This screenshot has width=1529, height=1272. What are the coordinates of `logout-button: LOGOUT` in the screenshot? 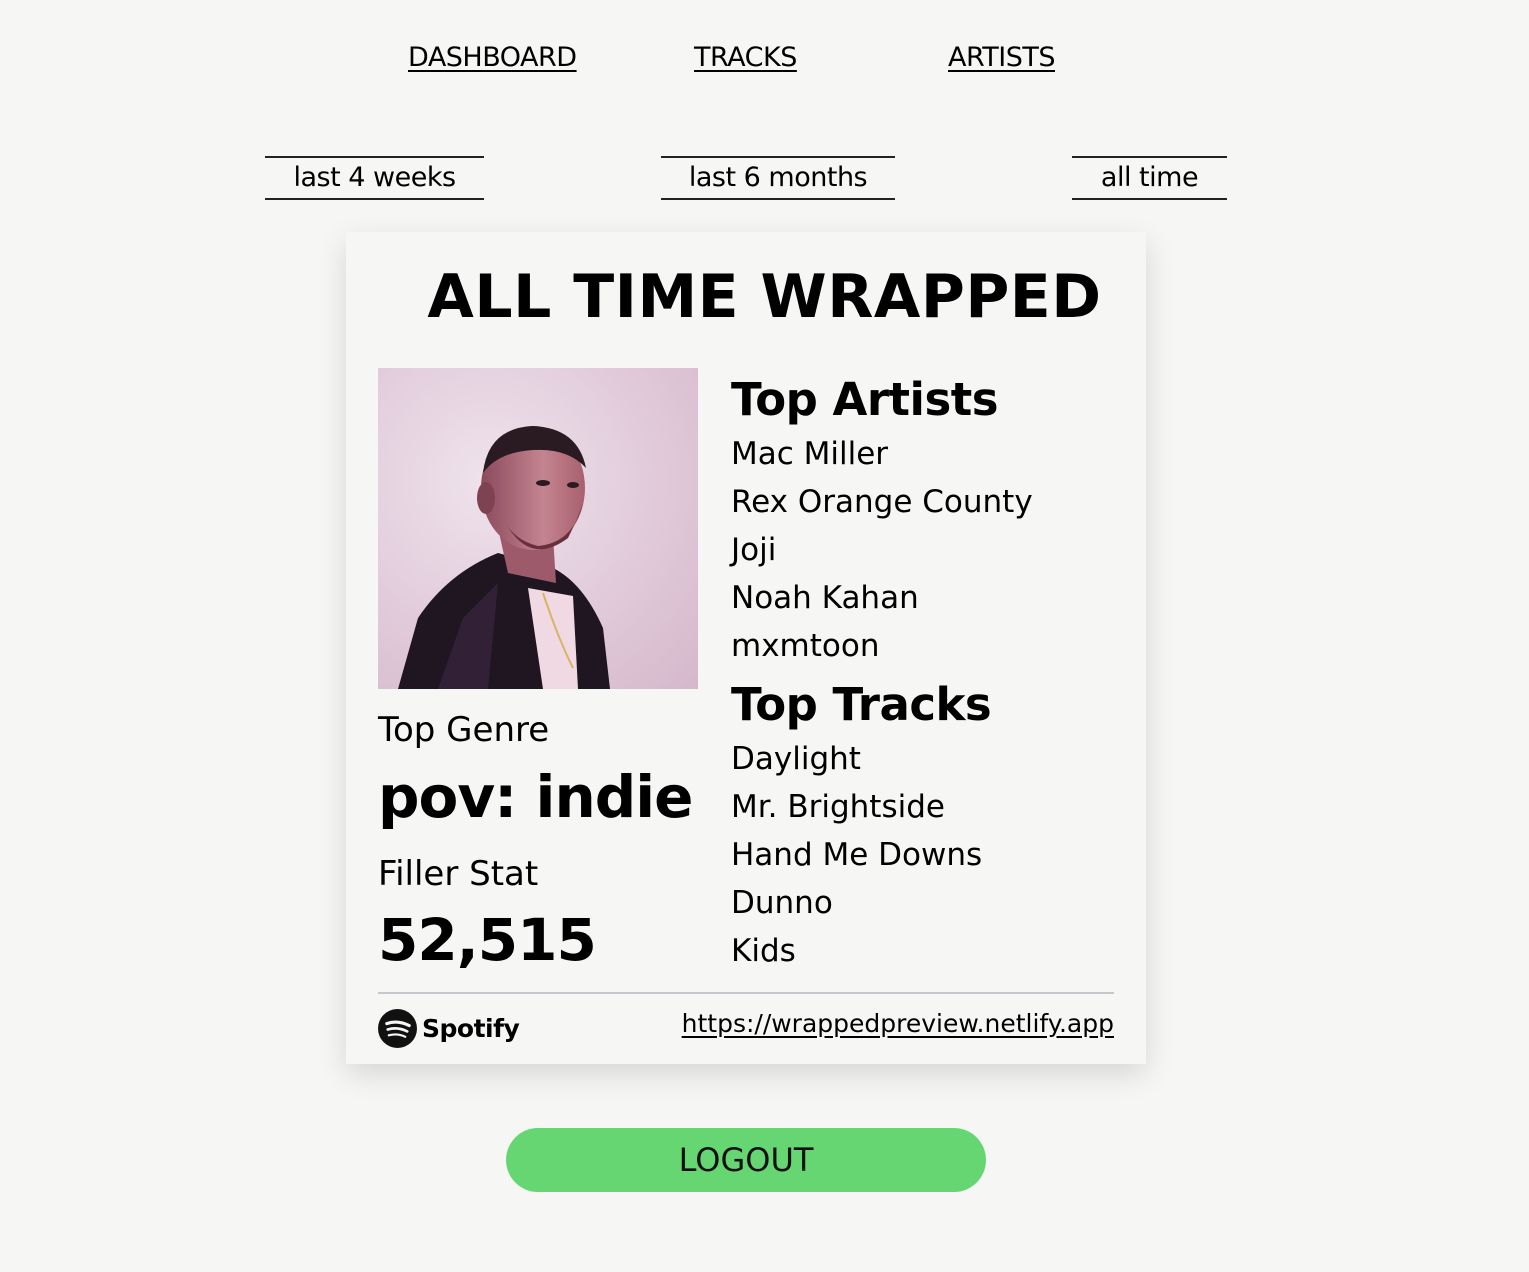 It's located at (746, 1160).